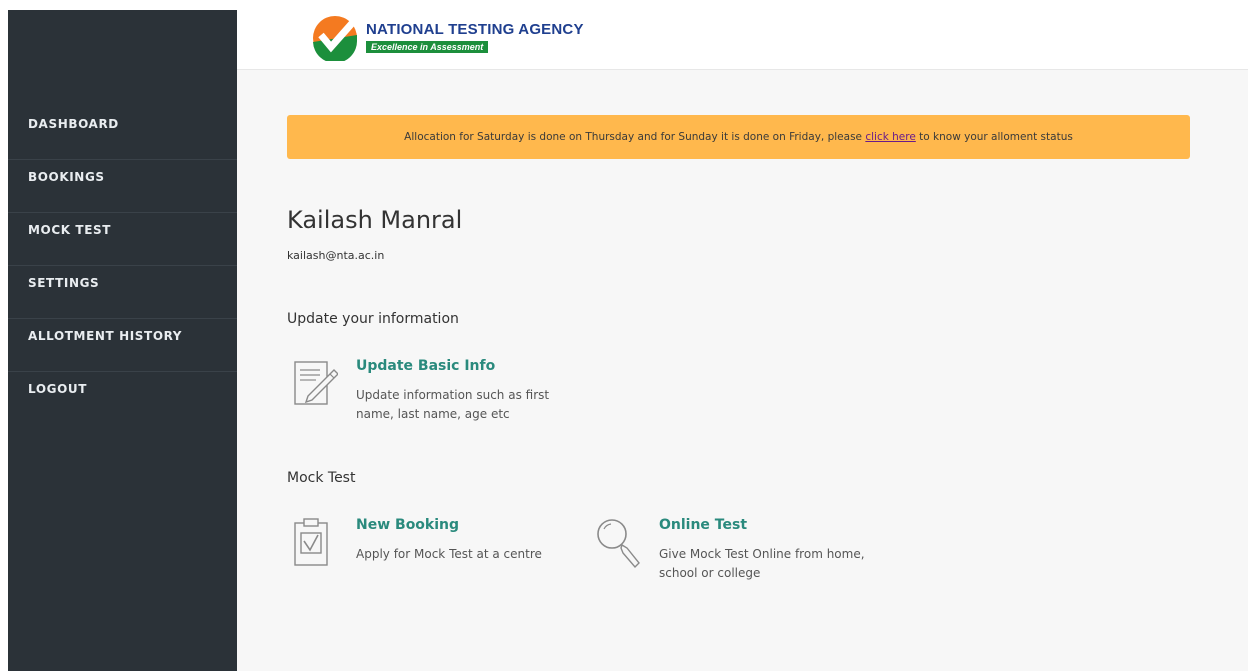 This screenshot has width=1248, height=671. Describe the element at coordinates (427, 47) in the screenshot. I see `logo-tagline: Excellence in Assessment` at that location.